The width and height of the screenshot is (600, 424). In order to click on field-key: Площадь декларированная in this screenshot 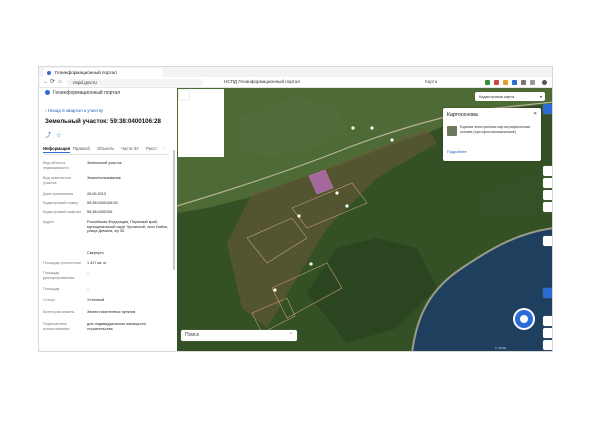, I will do `click(59, 275)`.